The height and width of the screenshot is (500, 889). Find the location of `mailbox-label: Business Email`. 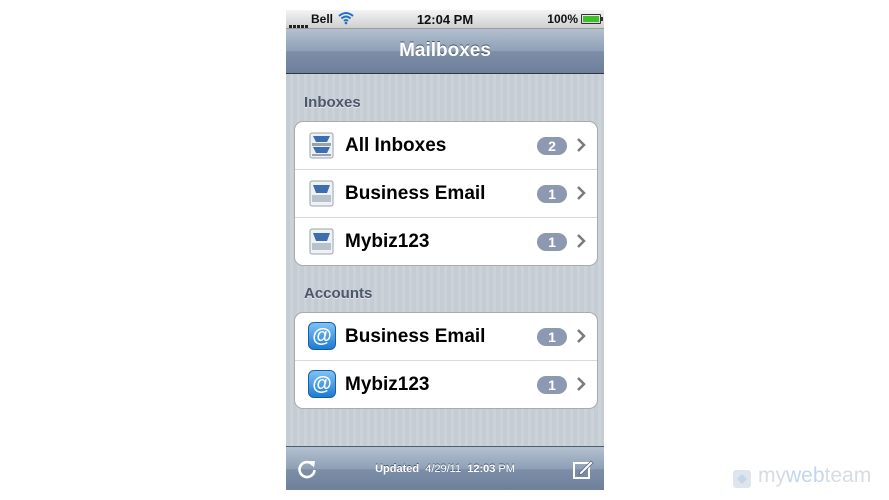

mailbox-label: Business Email is located at coordinates (415, 193).